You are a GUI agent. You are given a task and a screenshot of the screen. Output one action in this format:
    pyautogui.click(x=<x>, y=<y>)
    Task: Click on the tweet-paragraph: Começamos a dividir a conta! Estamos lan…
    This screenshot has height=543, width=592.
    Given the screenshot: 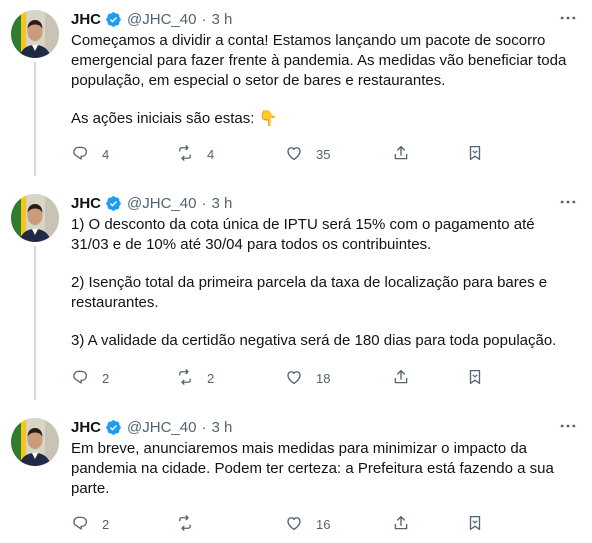 What is the action you would take?
    pyautogui.click(x=319, y=60)
    